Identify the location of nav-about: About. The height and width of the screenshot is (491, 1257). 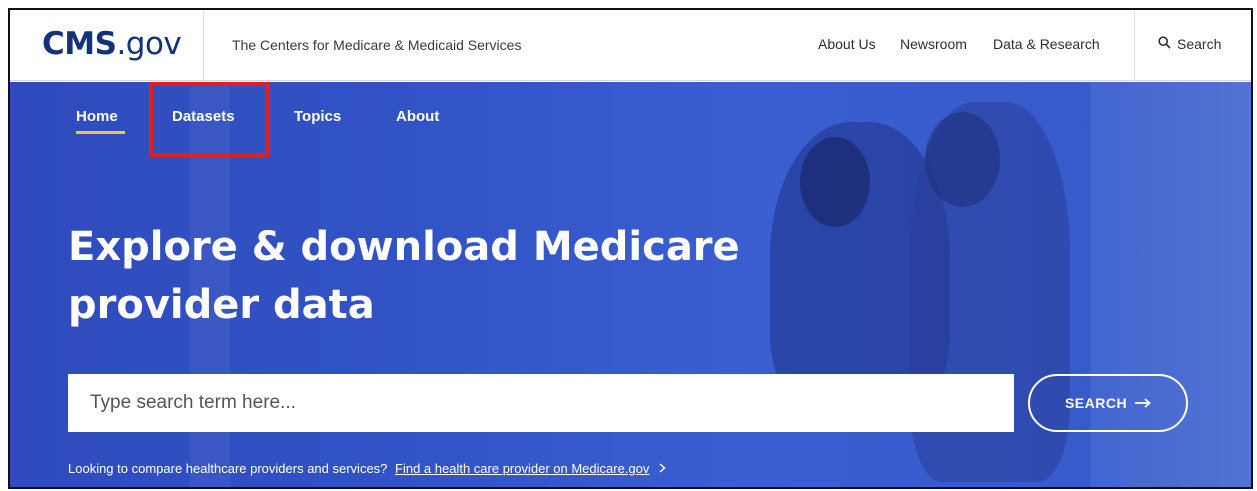
(417, 116).